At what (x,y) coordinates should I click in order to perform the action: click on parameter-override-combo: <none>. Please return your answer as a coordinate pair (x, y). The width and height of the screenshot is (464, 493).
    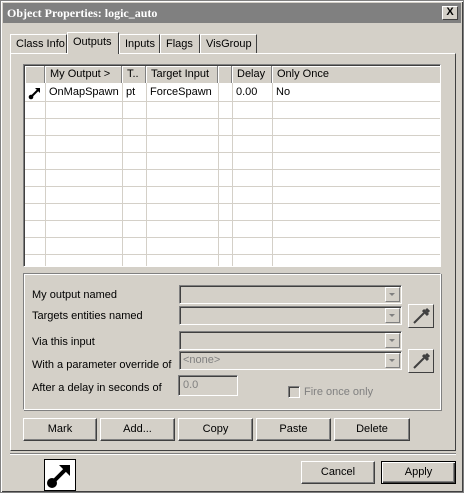
    Looking at the image, I should click on (290, 360).